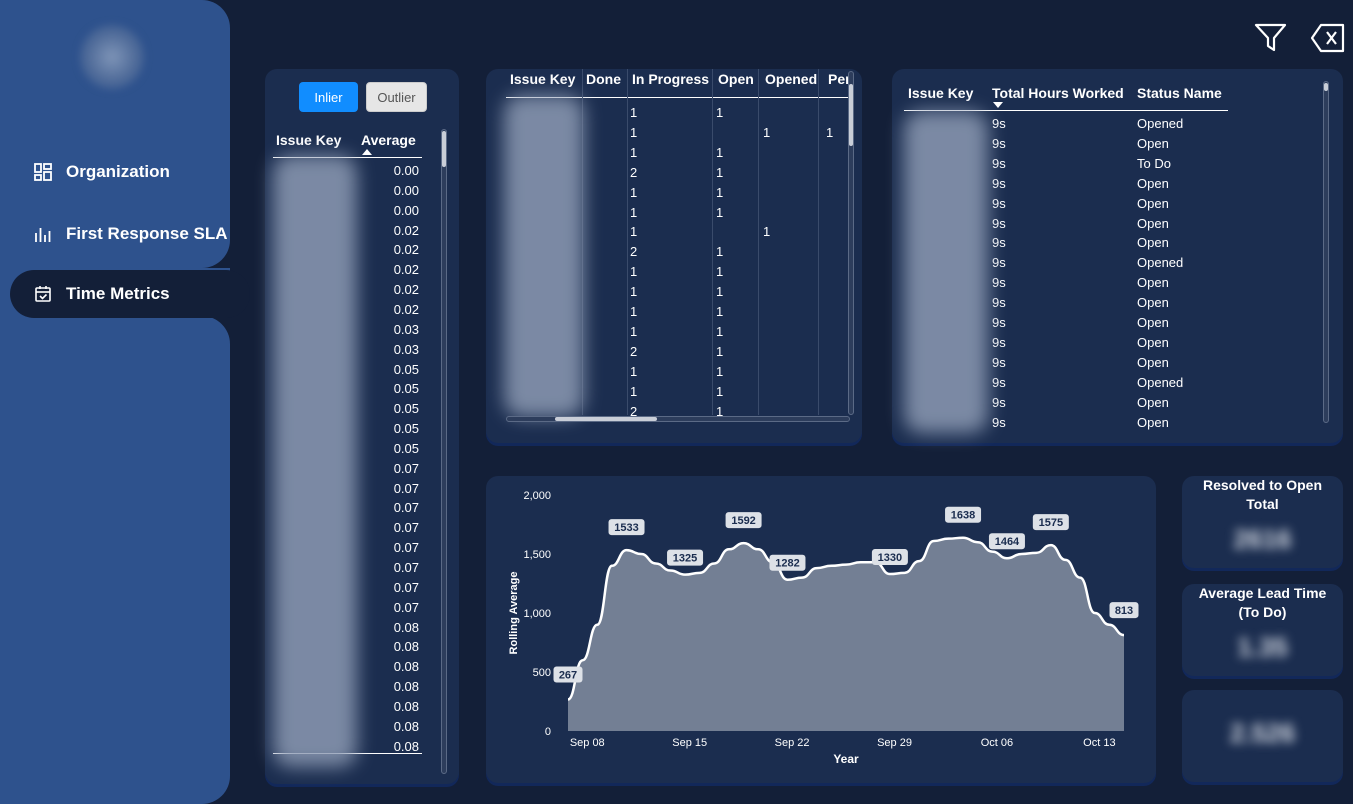 The image size is (1353, 804). What do you see at coordinates (1271, 38) in the screenshot?
I see `filter-icon` at bounding box center [1271, 38].